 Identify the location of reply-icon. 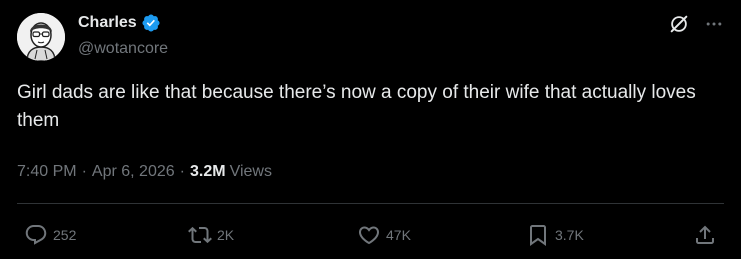
(36, 235).